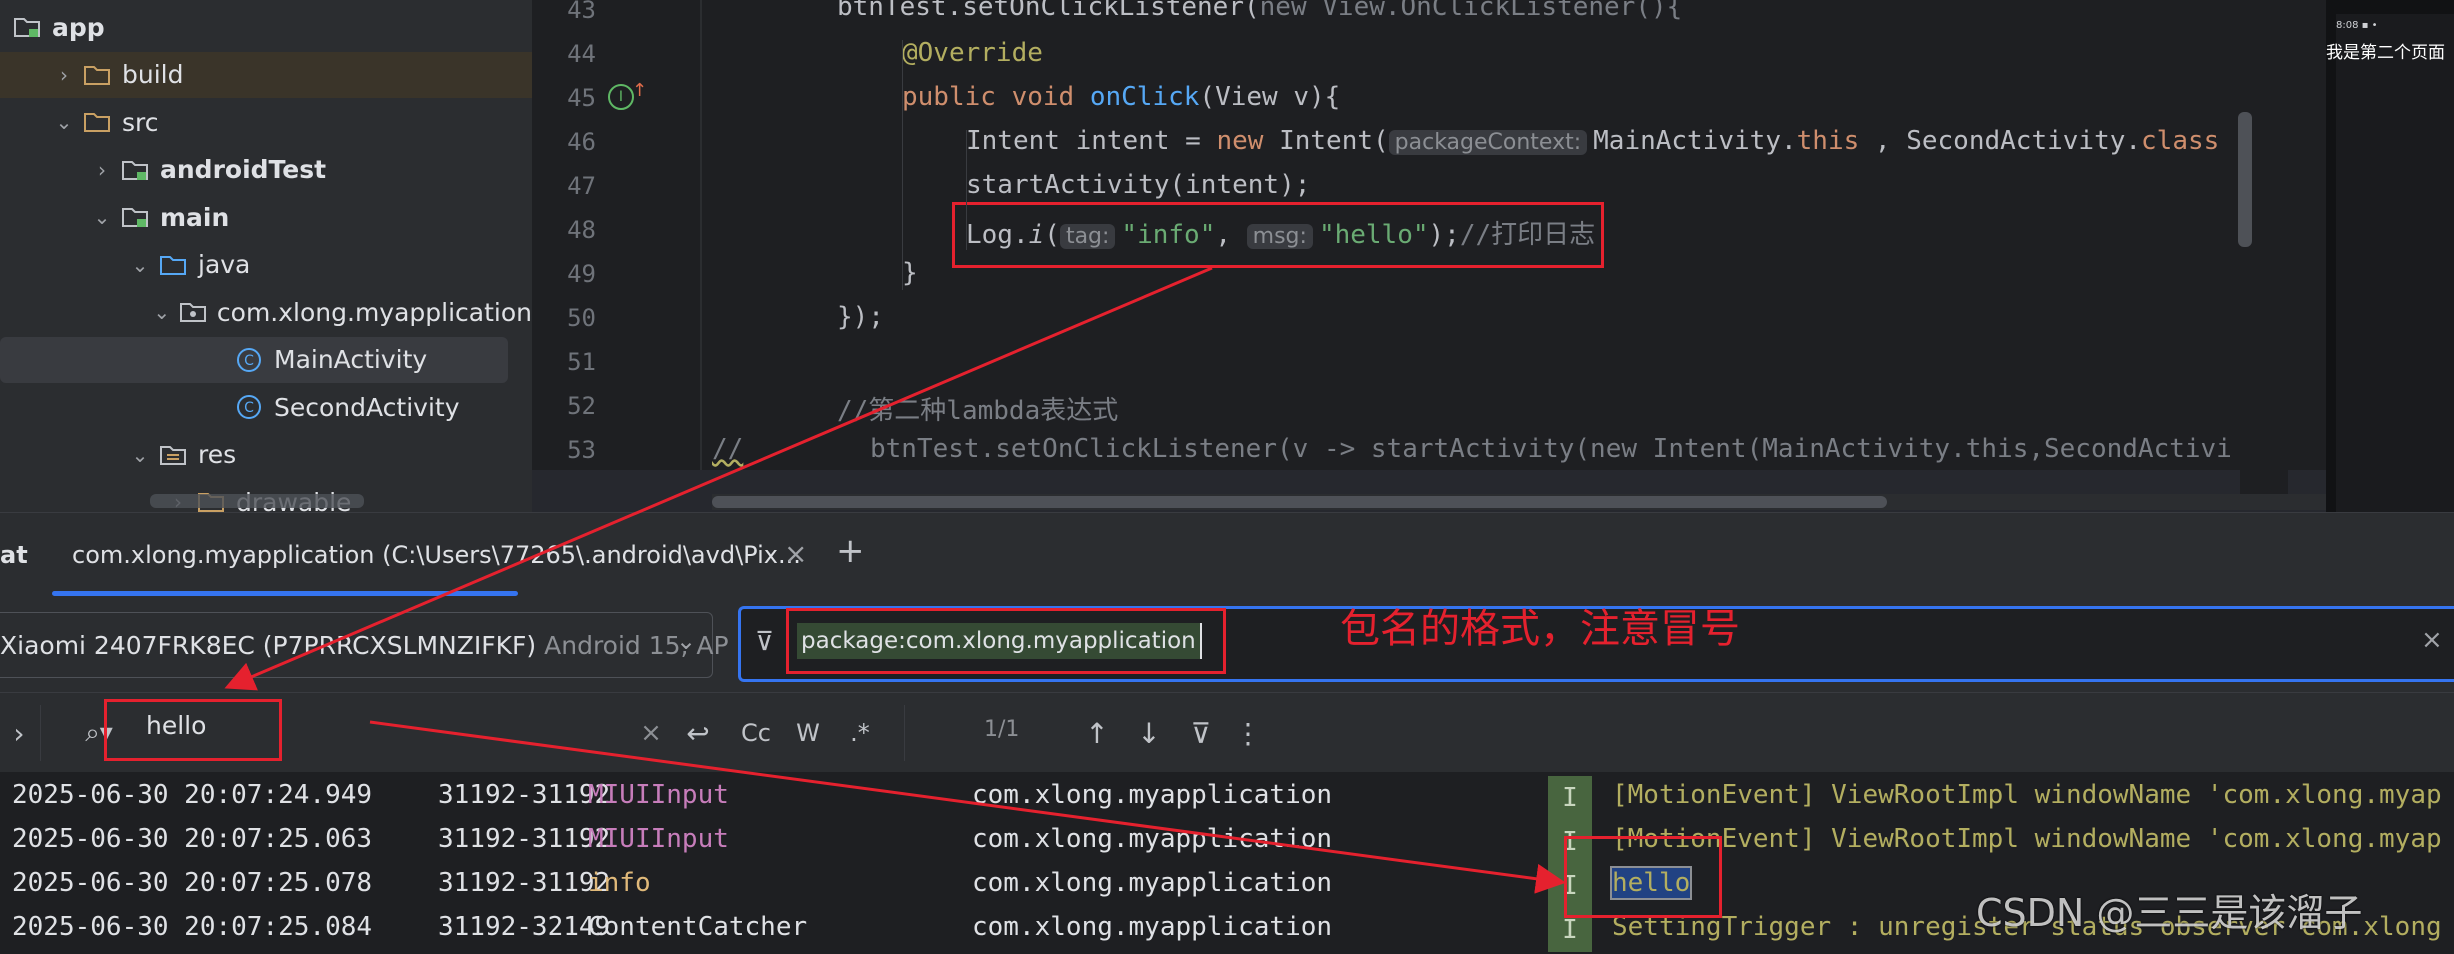  I want to click on arrow-to-hello, so click(967, 807).